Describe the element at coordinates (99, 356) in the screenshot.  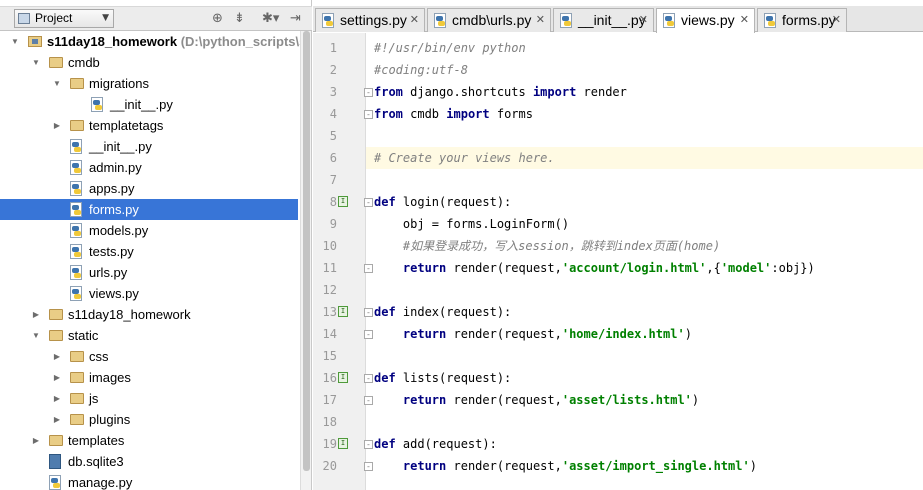
I see `tree-item-label: css` at that location.